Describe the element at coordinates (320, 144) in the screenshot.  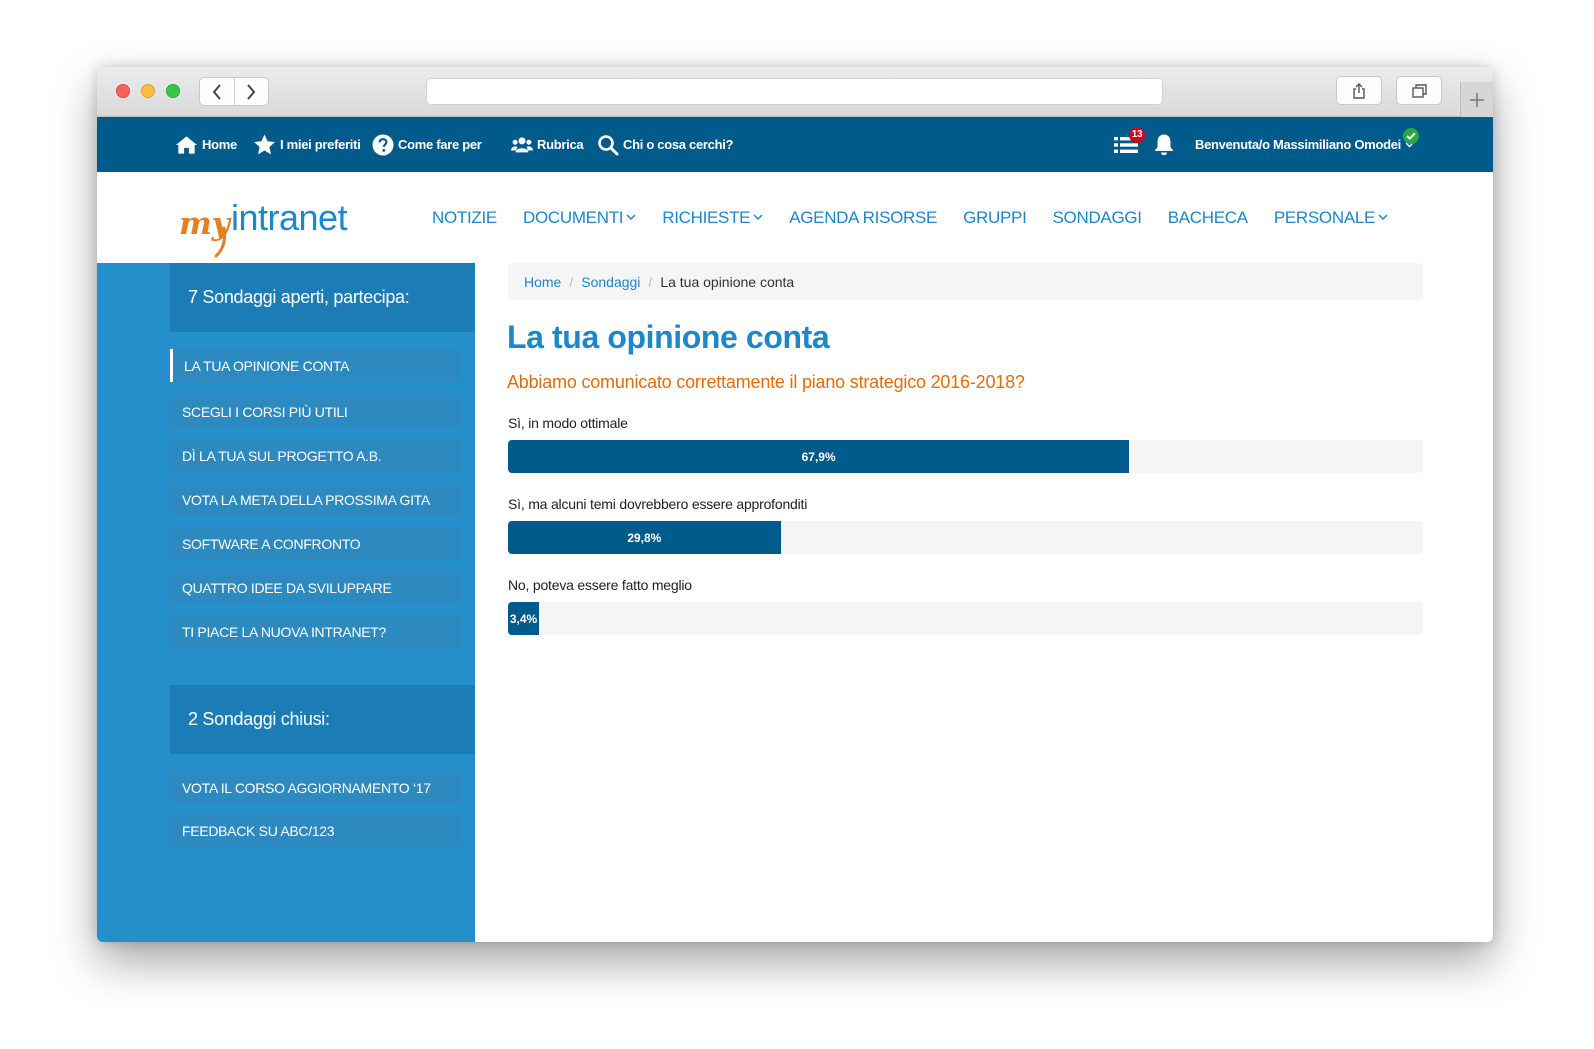
I see `favorites-link-label: I miei preferiti` at that location.